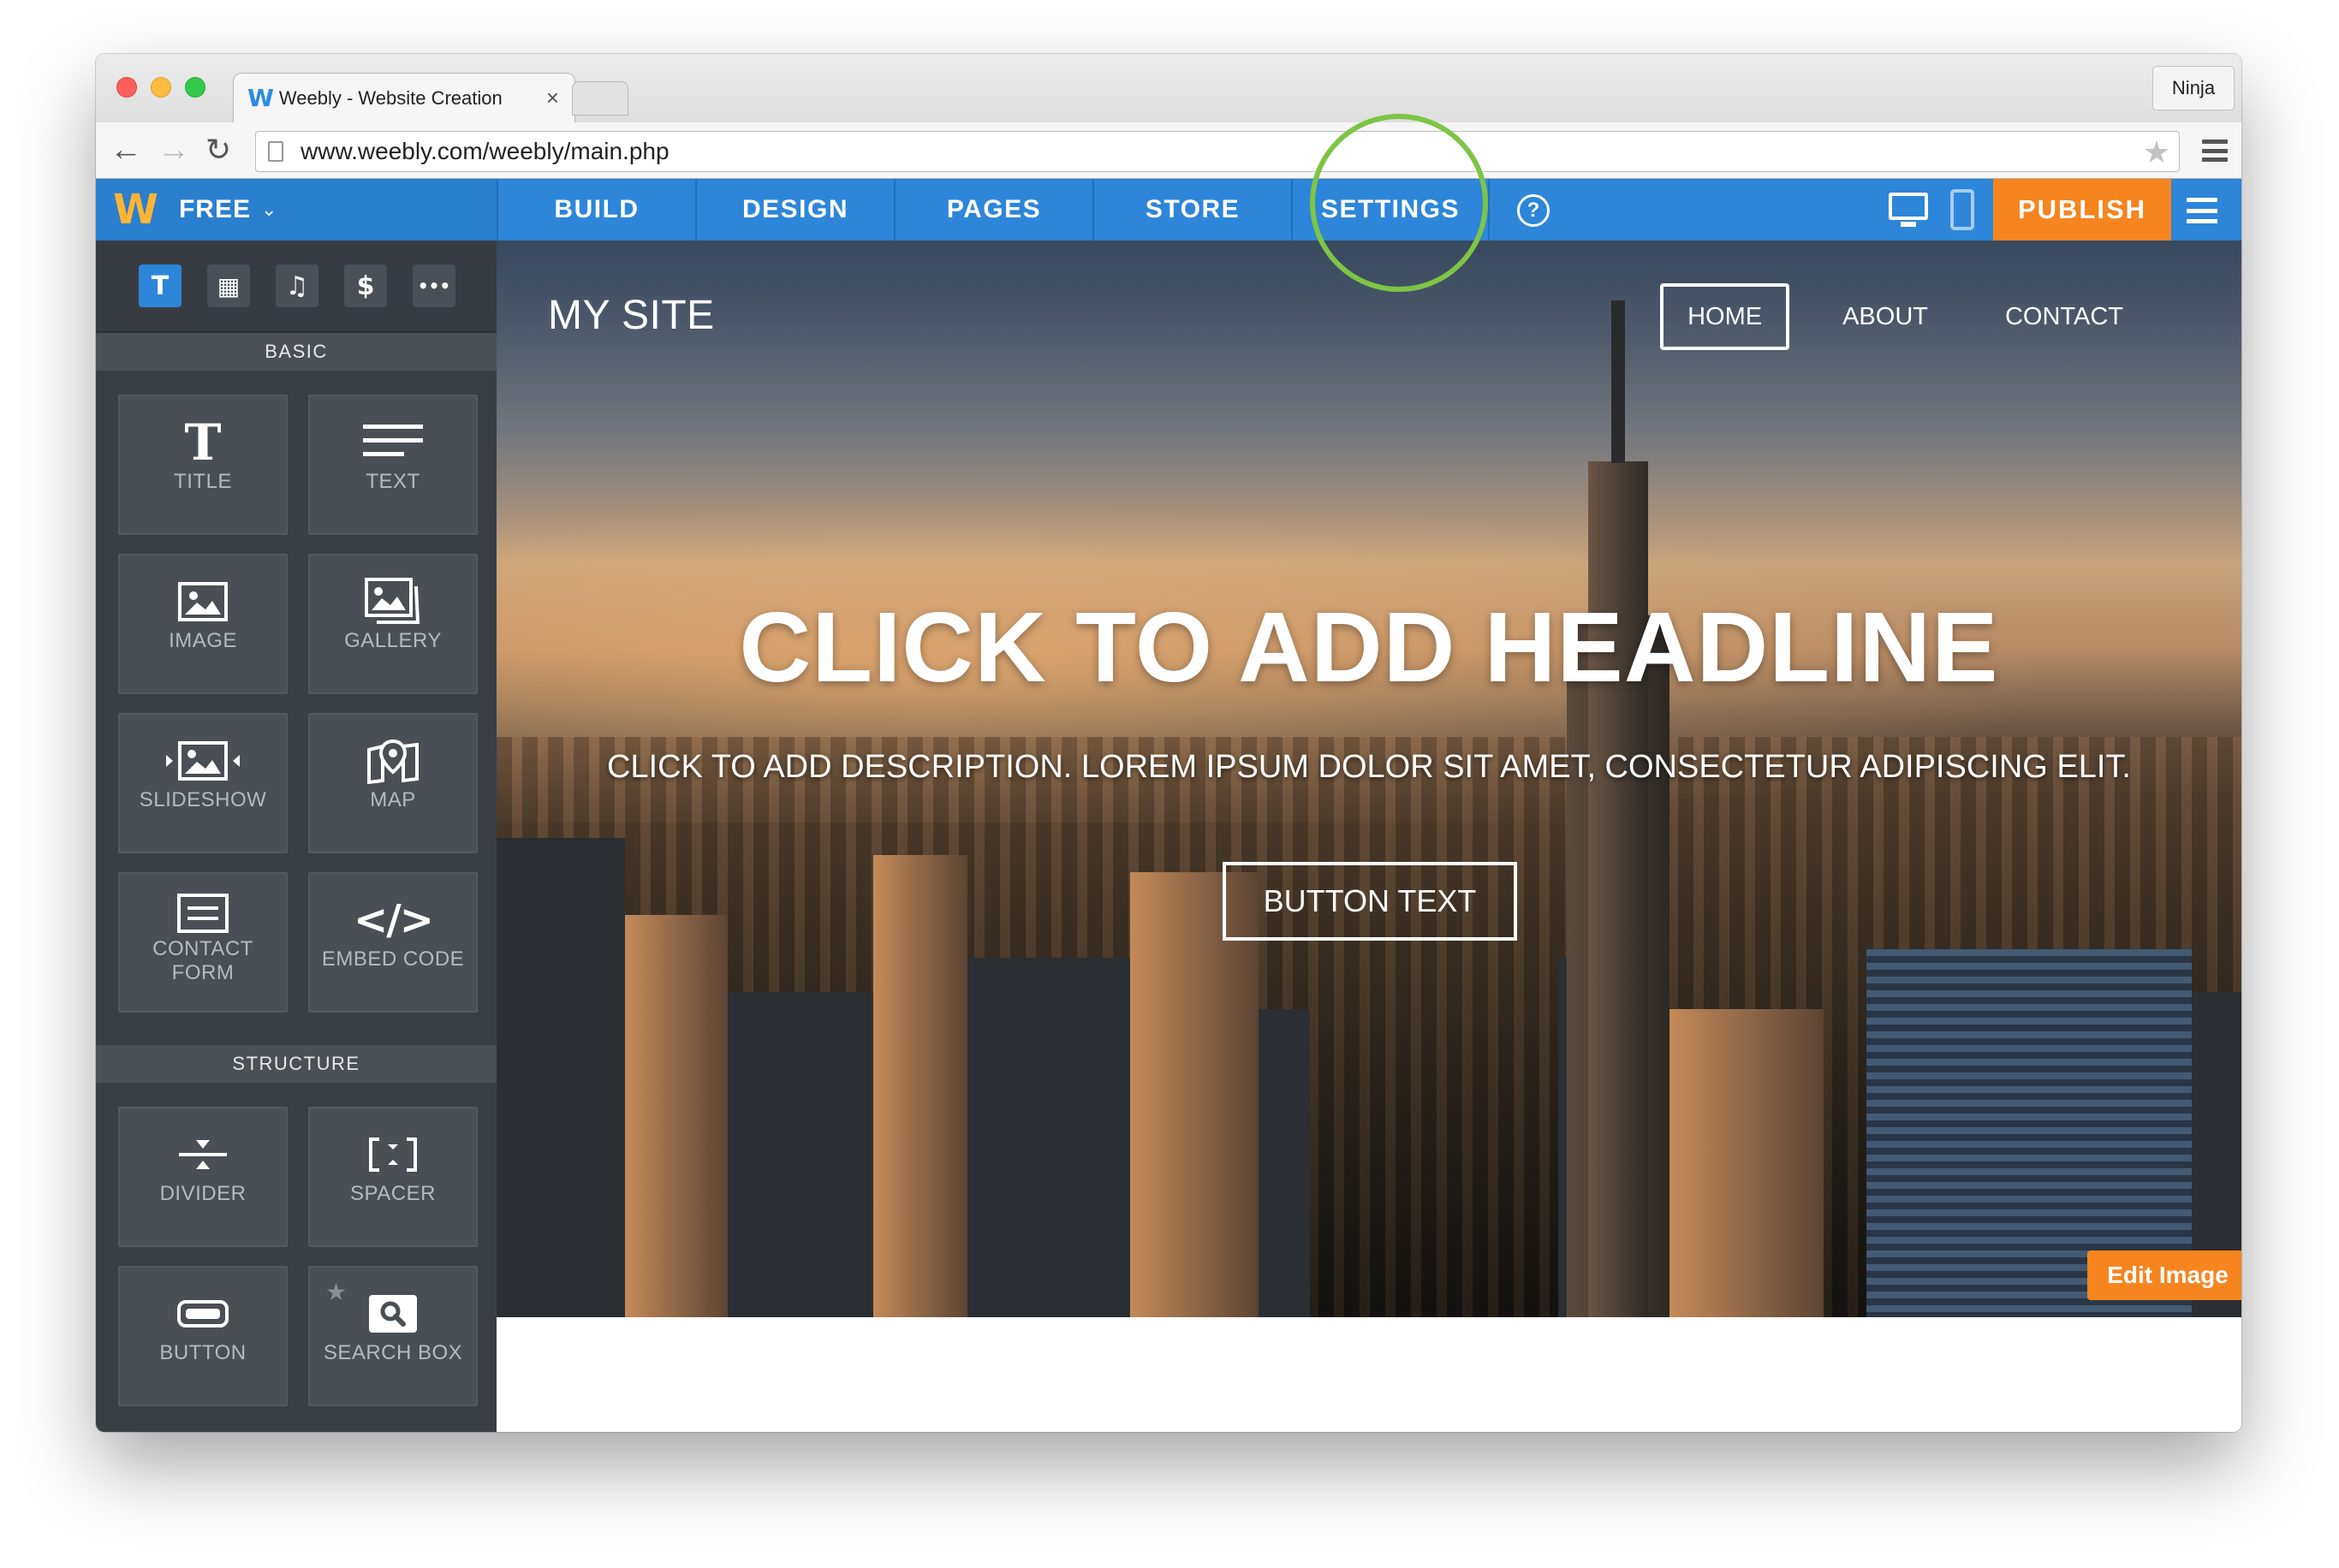 Image resolution: width=2339 pixels, height=1568 pixels. Describe the element at coordinates (2202, 210) in the screenshot. I see `editor-menu-icon` at that location.